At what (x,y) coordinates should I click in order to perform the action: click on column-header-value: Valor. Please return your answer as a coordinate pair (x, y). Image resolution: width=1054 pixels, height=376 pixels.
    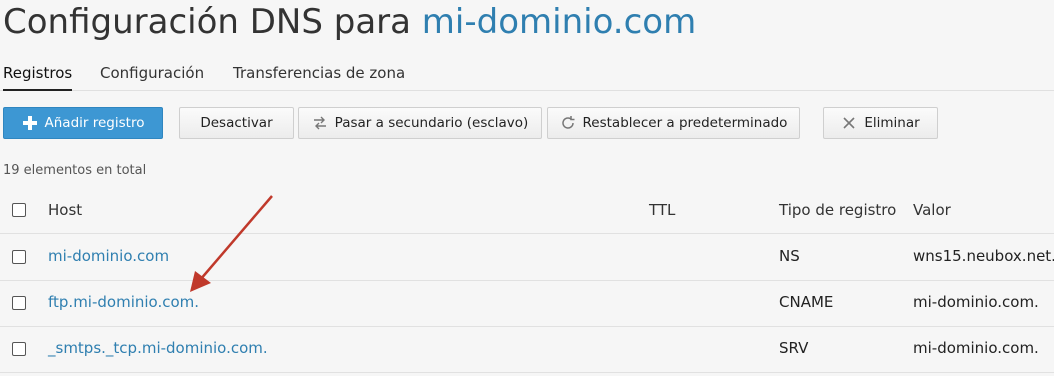
    Looking at the image, I should click on (932, 210).